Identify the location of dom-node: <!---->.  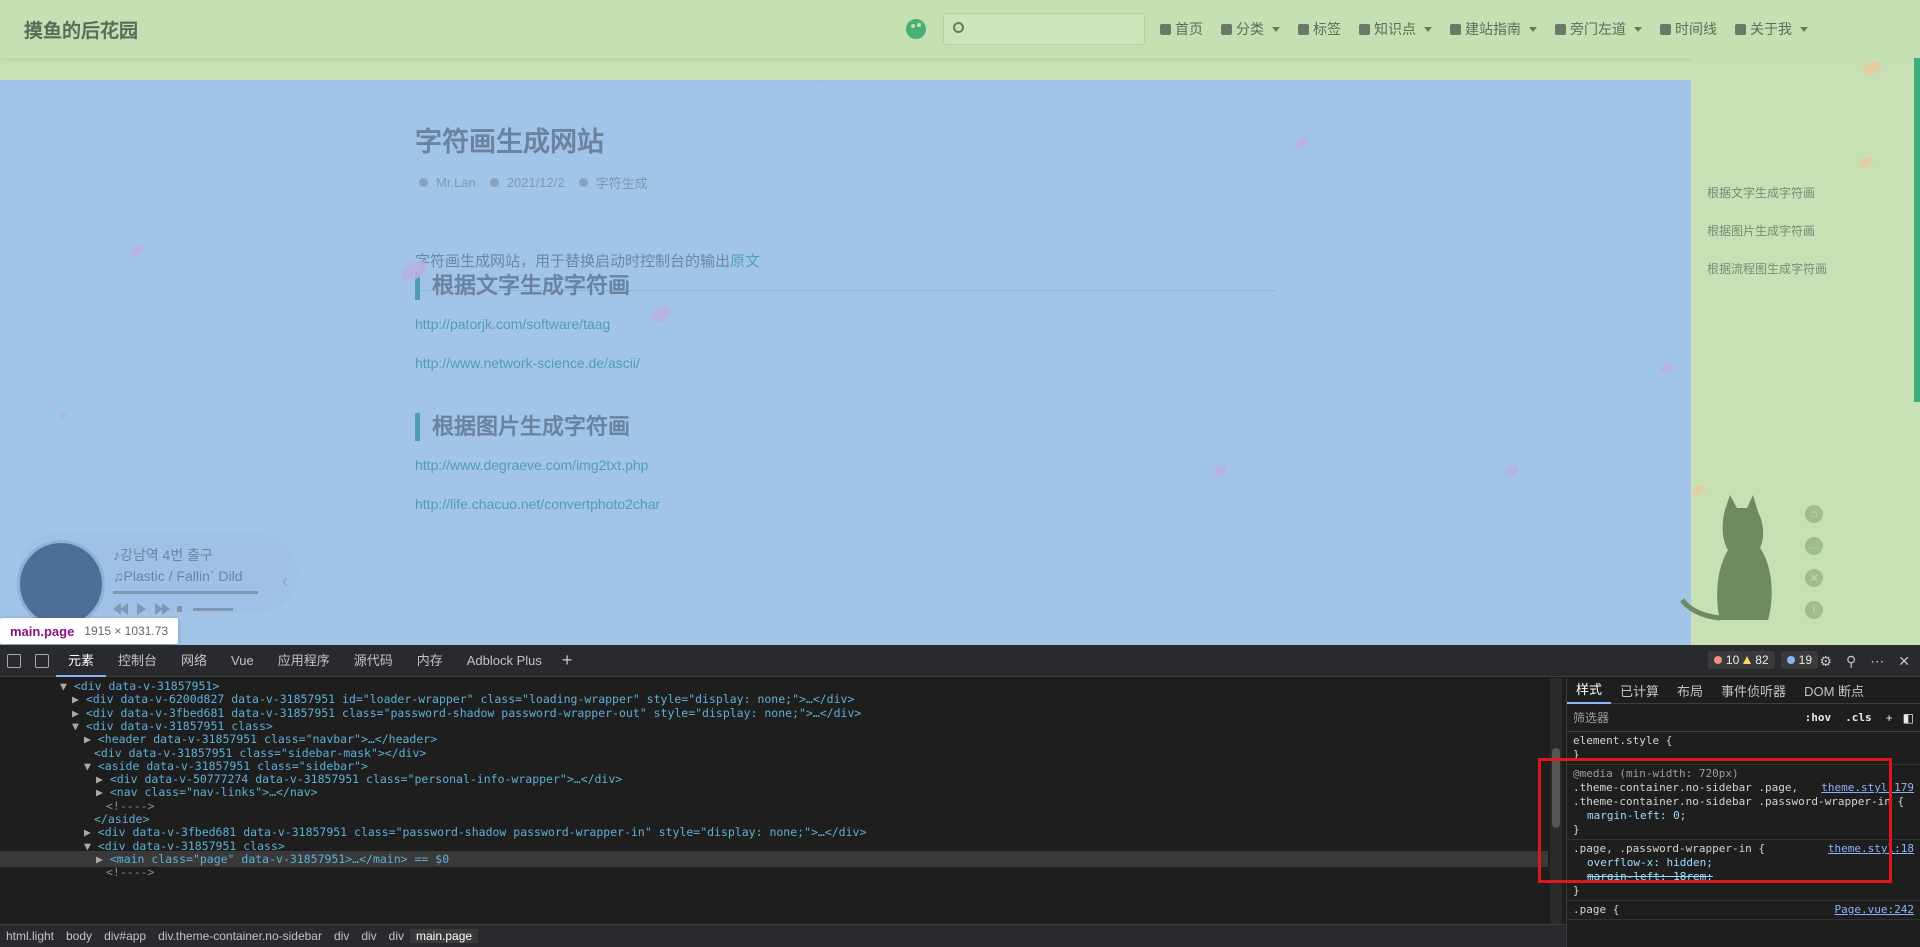
(77, 872).